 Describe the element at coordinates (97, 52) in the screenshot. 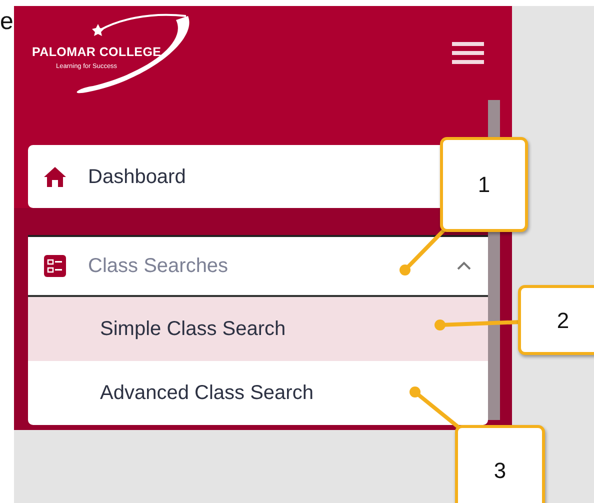

I see `logo-text: PALOMAR COLLEGE` at that location.